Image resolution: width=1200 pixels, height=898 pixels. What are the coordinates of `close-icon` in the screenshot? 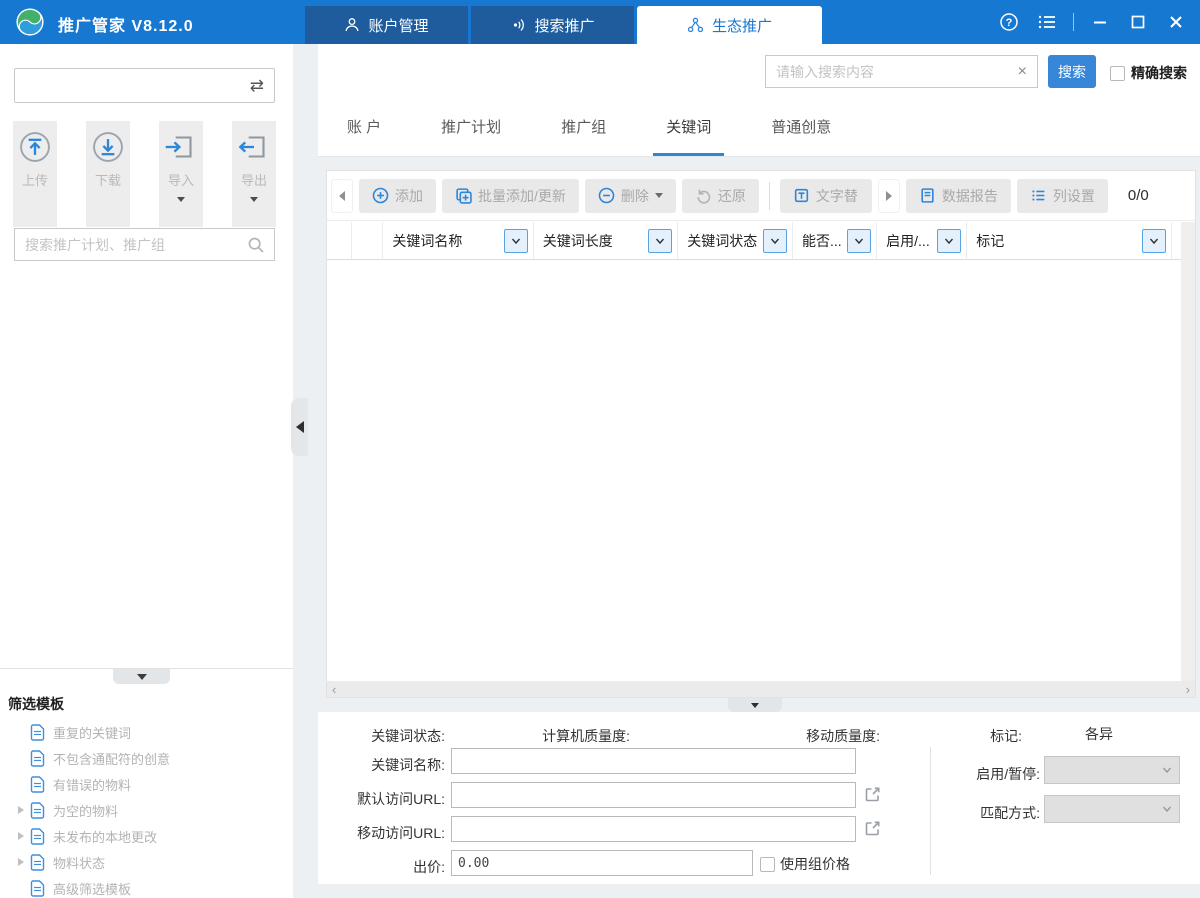 It's located at (1176, 22).